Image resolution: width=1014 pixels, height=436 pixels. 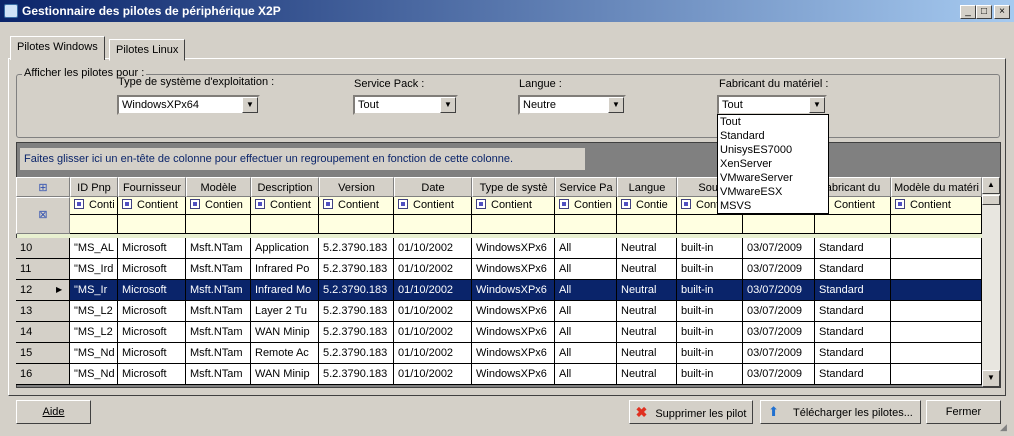 I want to click on column-header: Fournisseur, so click(x=152, y=187).